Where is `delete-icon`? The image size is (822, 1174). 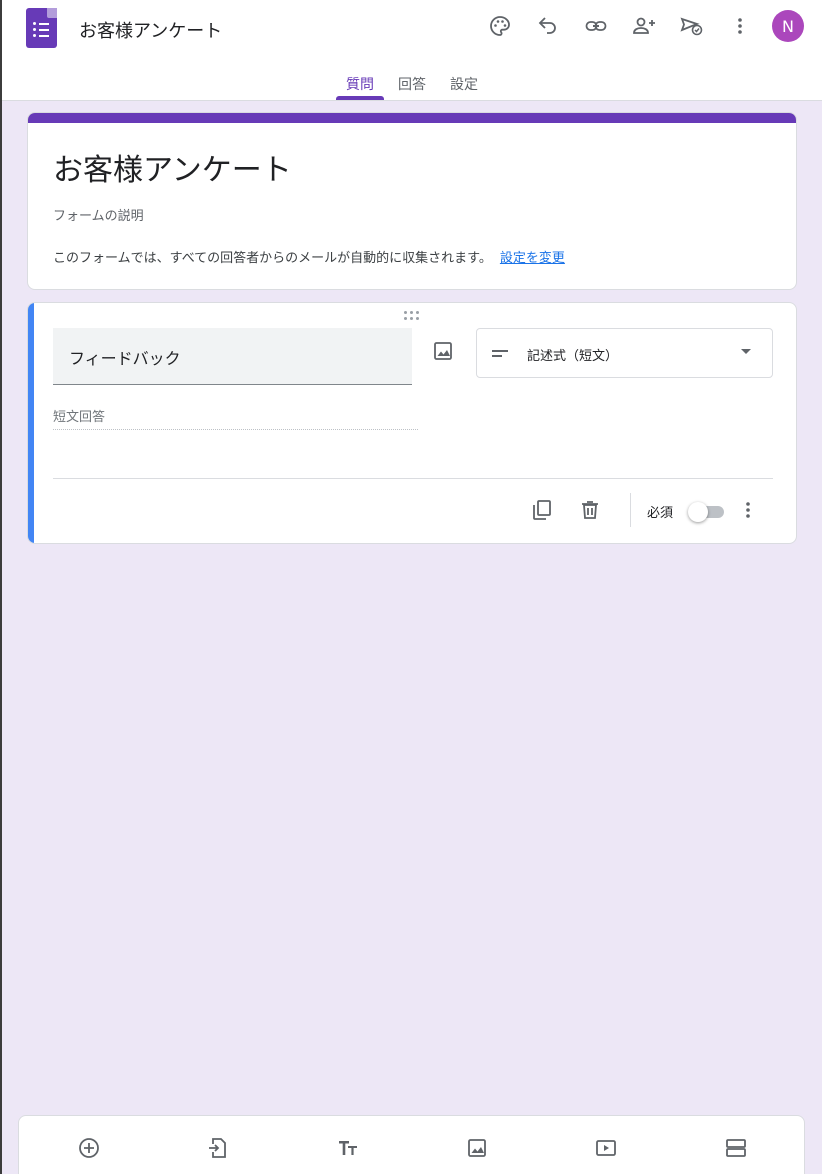 delete-icon is located at coordinates (590, 510).